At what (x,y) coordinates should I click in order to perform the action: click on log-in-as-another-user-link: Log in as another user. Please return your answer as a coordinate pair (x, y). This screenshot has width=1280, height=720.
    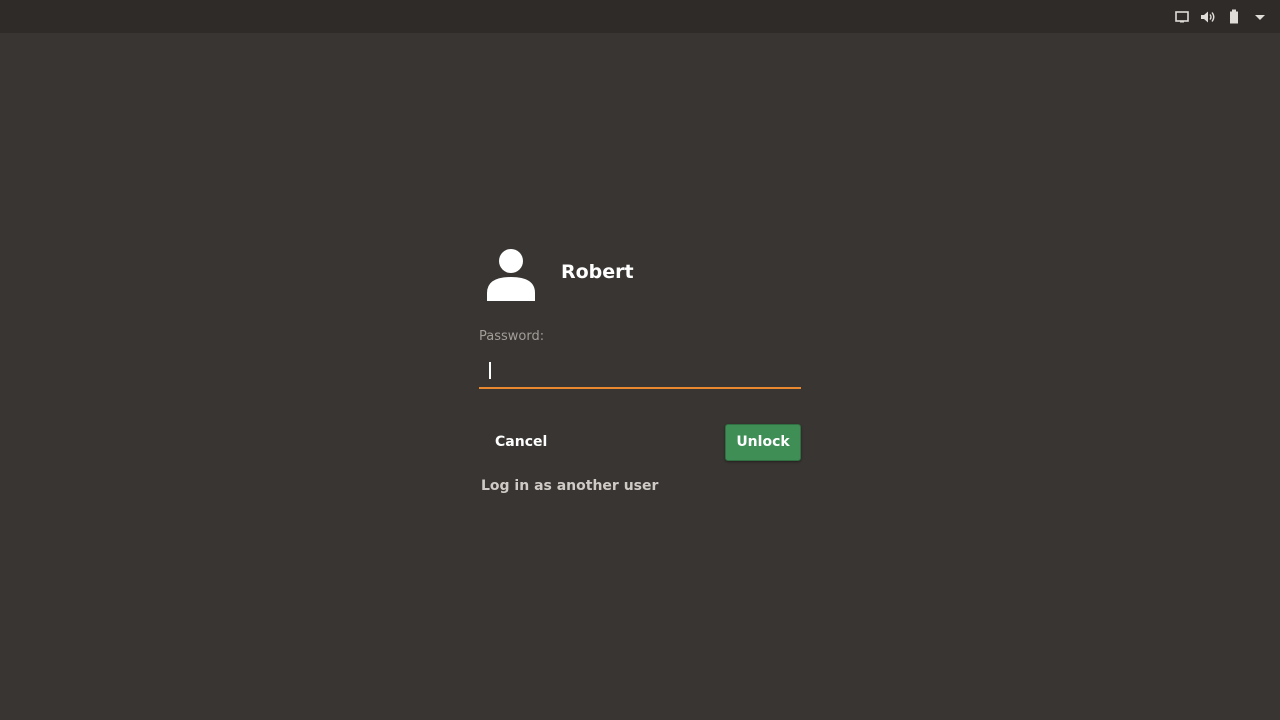
    Looking at the image, I should click on (641, 486).